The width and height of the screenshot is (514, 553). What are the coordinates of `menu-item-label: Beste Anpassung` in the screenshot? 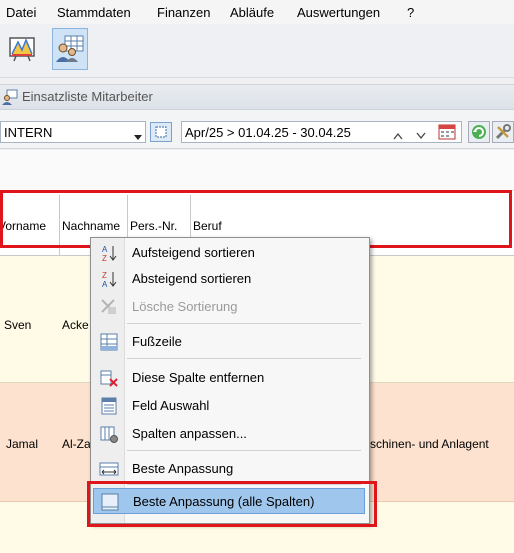 It's located at (183, 468).